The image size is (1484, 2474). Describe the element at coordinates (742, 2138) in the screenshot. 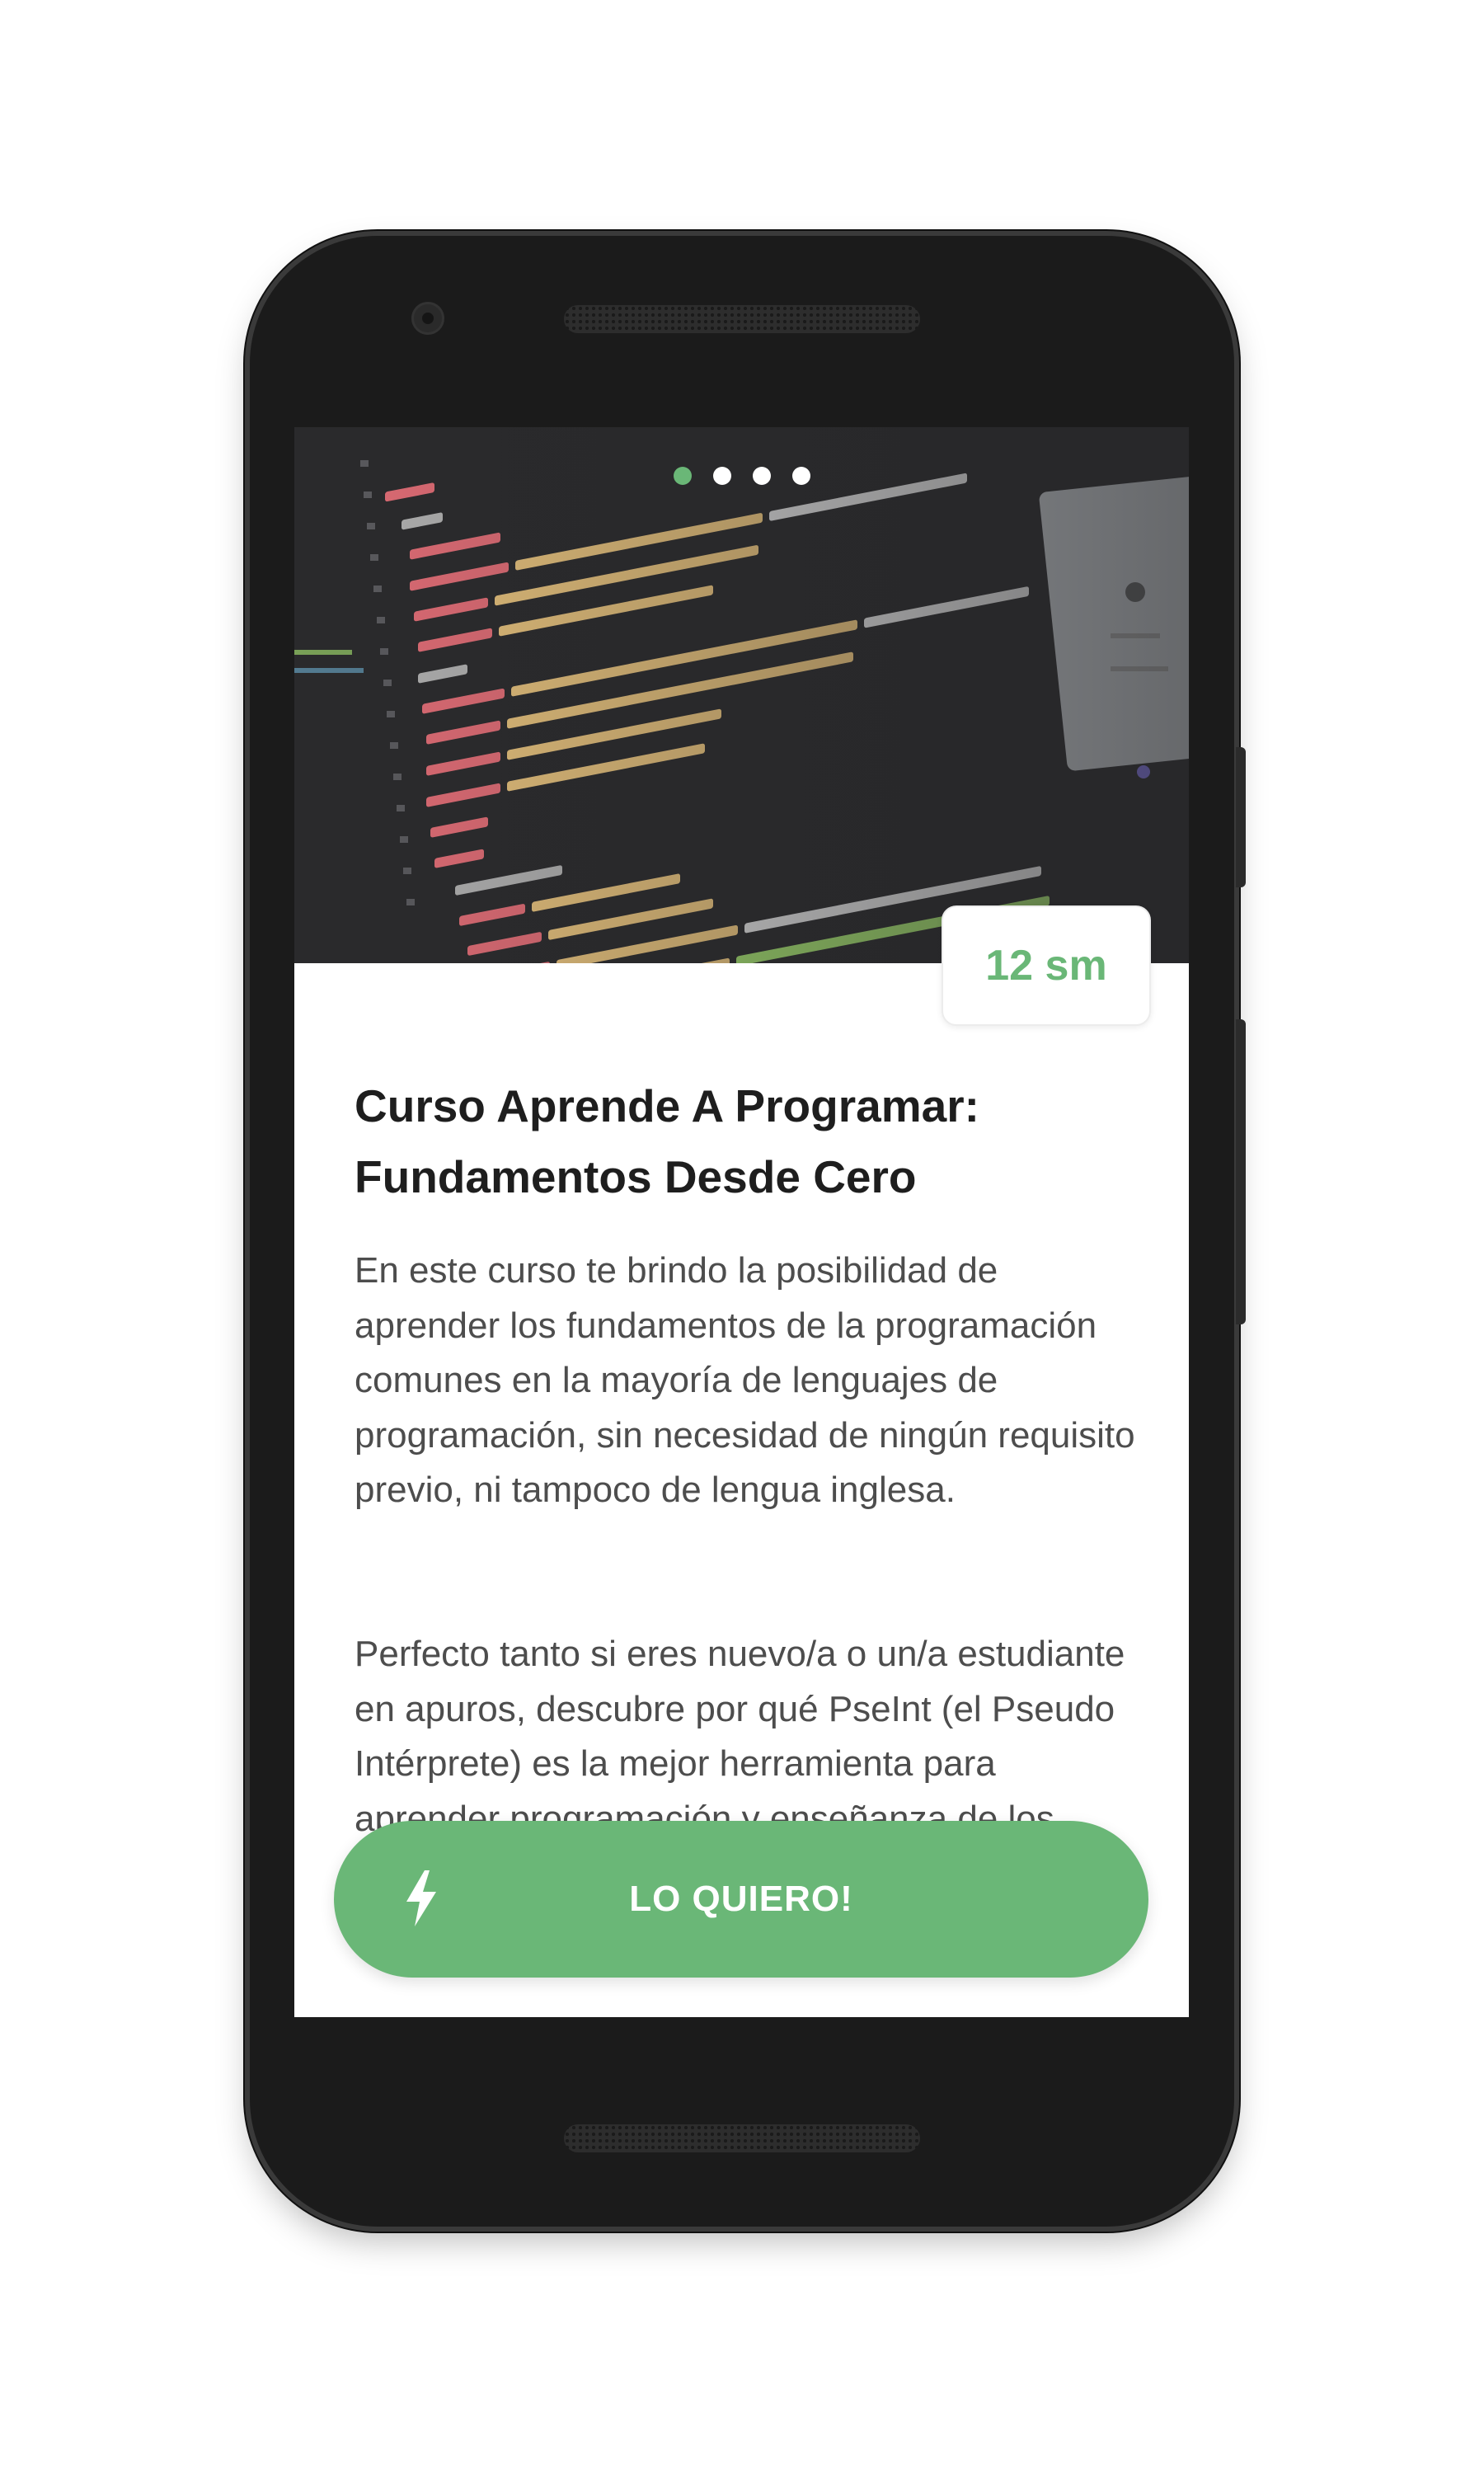

I see `bottom-speaker-icon` at that location.